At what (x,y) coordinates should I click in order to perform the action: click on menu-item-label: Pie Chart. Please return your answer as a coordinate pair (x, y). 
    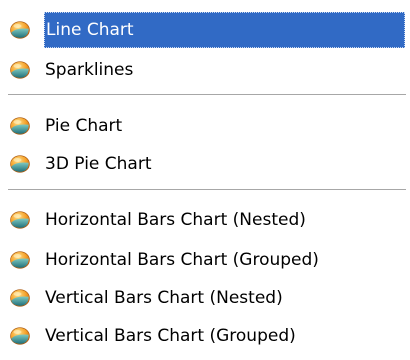
    Looking at the image, I should click on (84, 126).